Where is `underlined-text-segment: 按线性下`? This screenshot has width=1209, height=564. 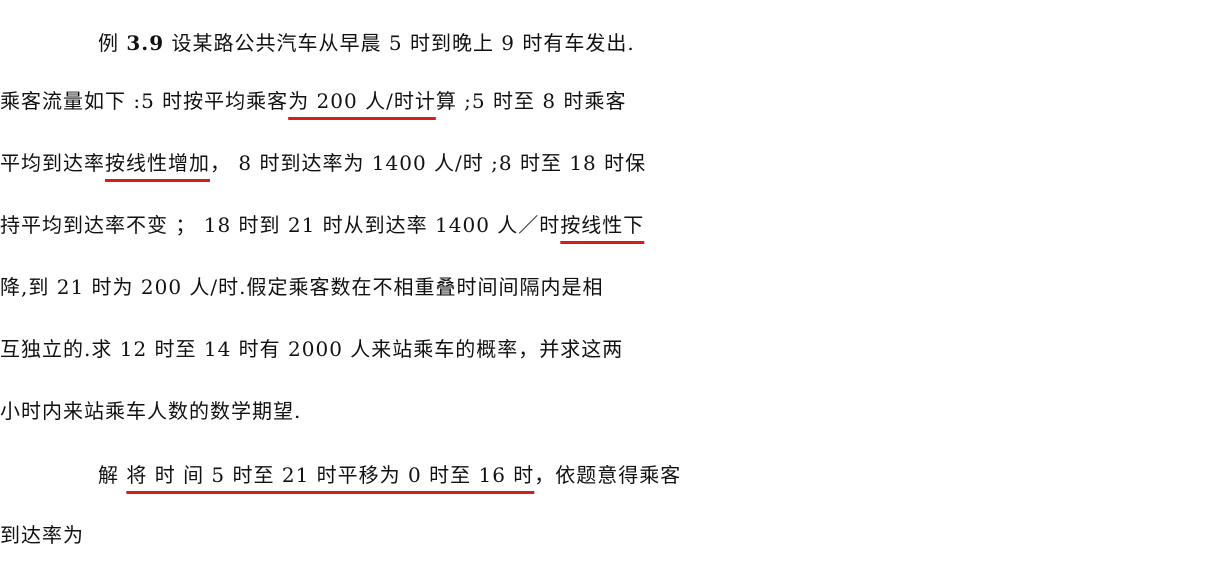
underlined-text-segment: 按线性下 is located at coordinates (602, 225).